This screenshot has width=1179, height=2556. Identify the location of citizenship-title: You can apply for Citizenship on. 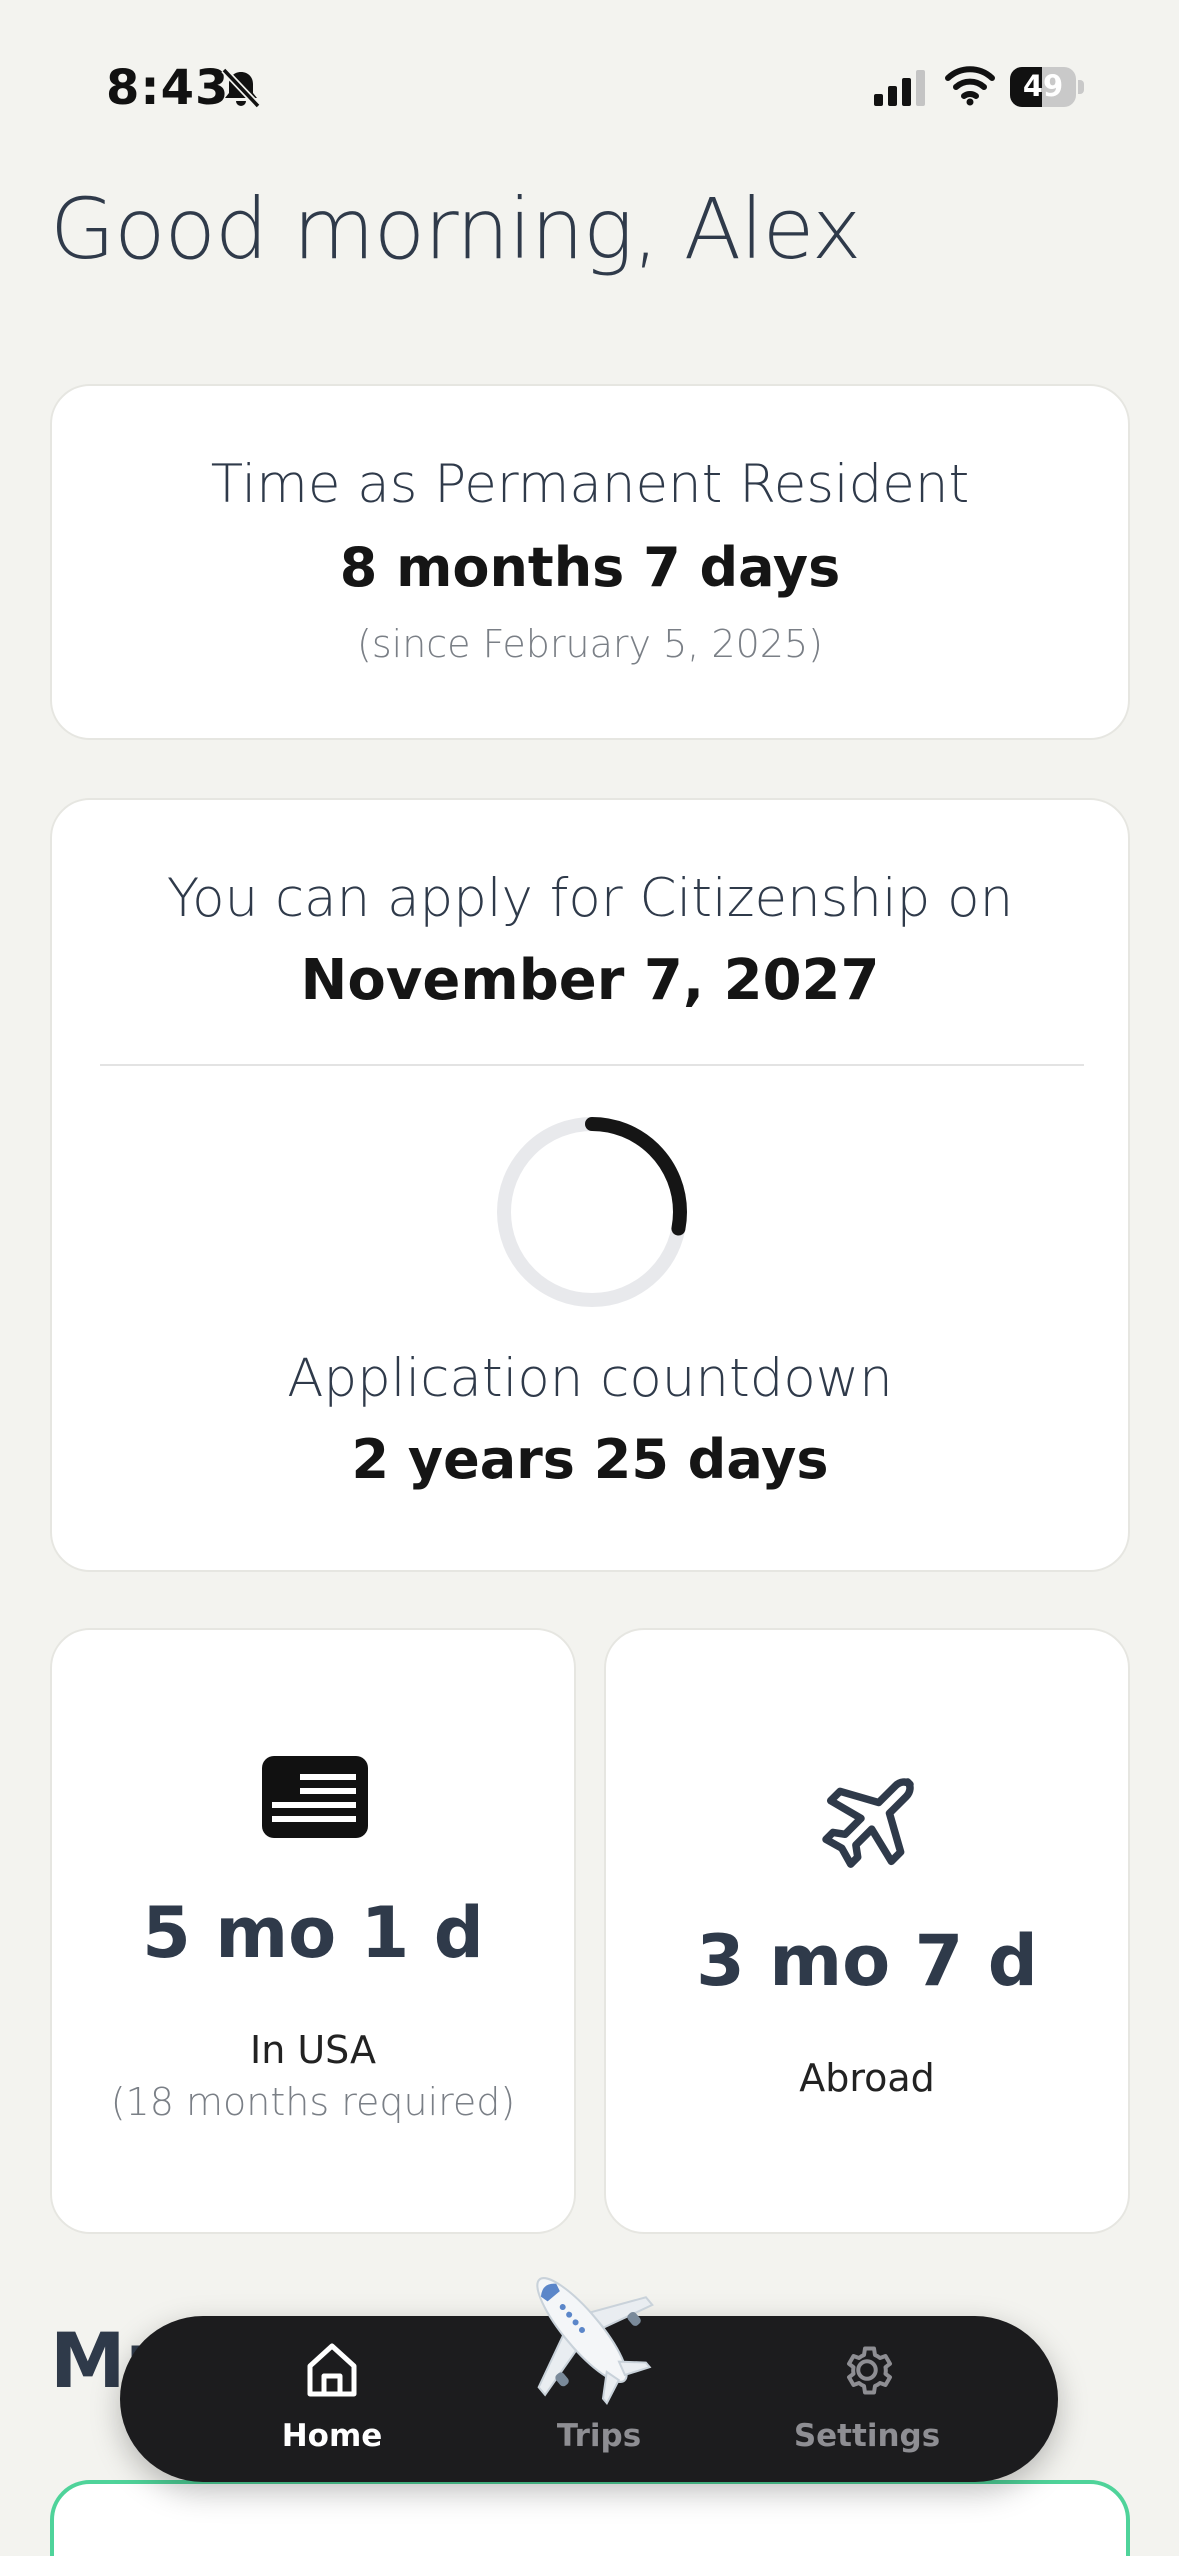
(590, 898).